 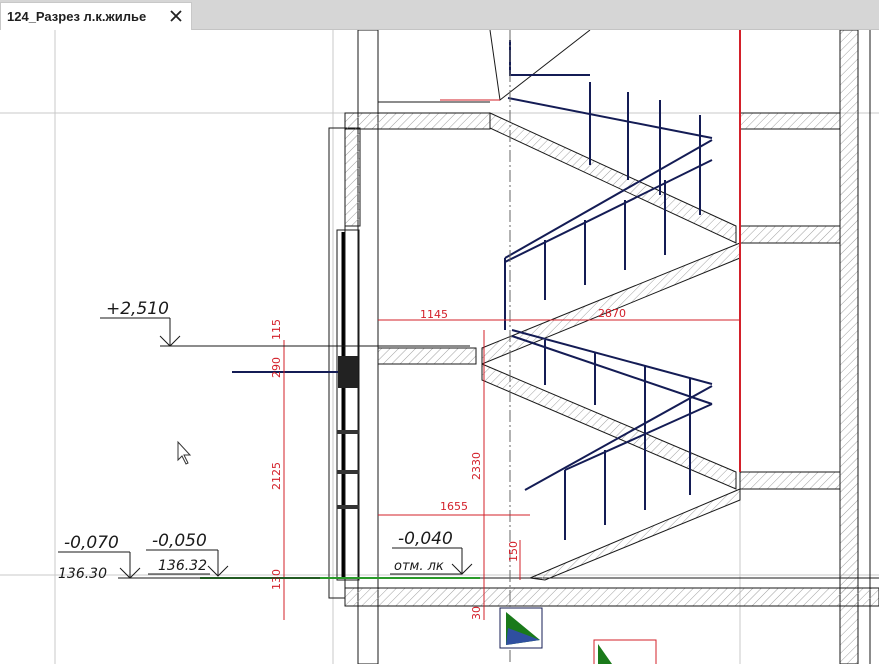 I want to click on level-mark-text: +2,510, so click(x=137, y=309).